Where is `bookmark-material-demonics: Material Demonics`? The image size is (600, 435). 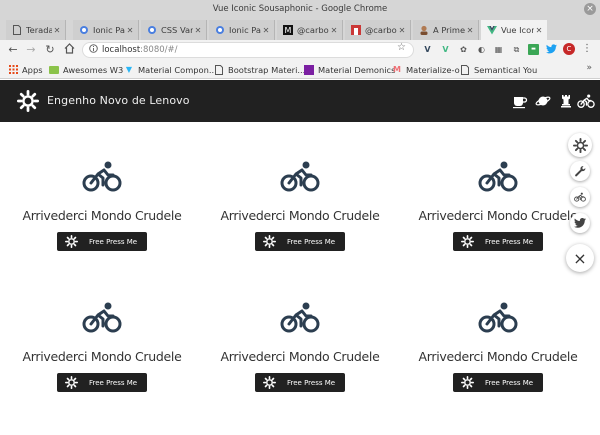 bookmark-material-demonics: Material Demonics is located at coordinates (349, 69).